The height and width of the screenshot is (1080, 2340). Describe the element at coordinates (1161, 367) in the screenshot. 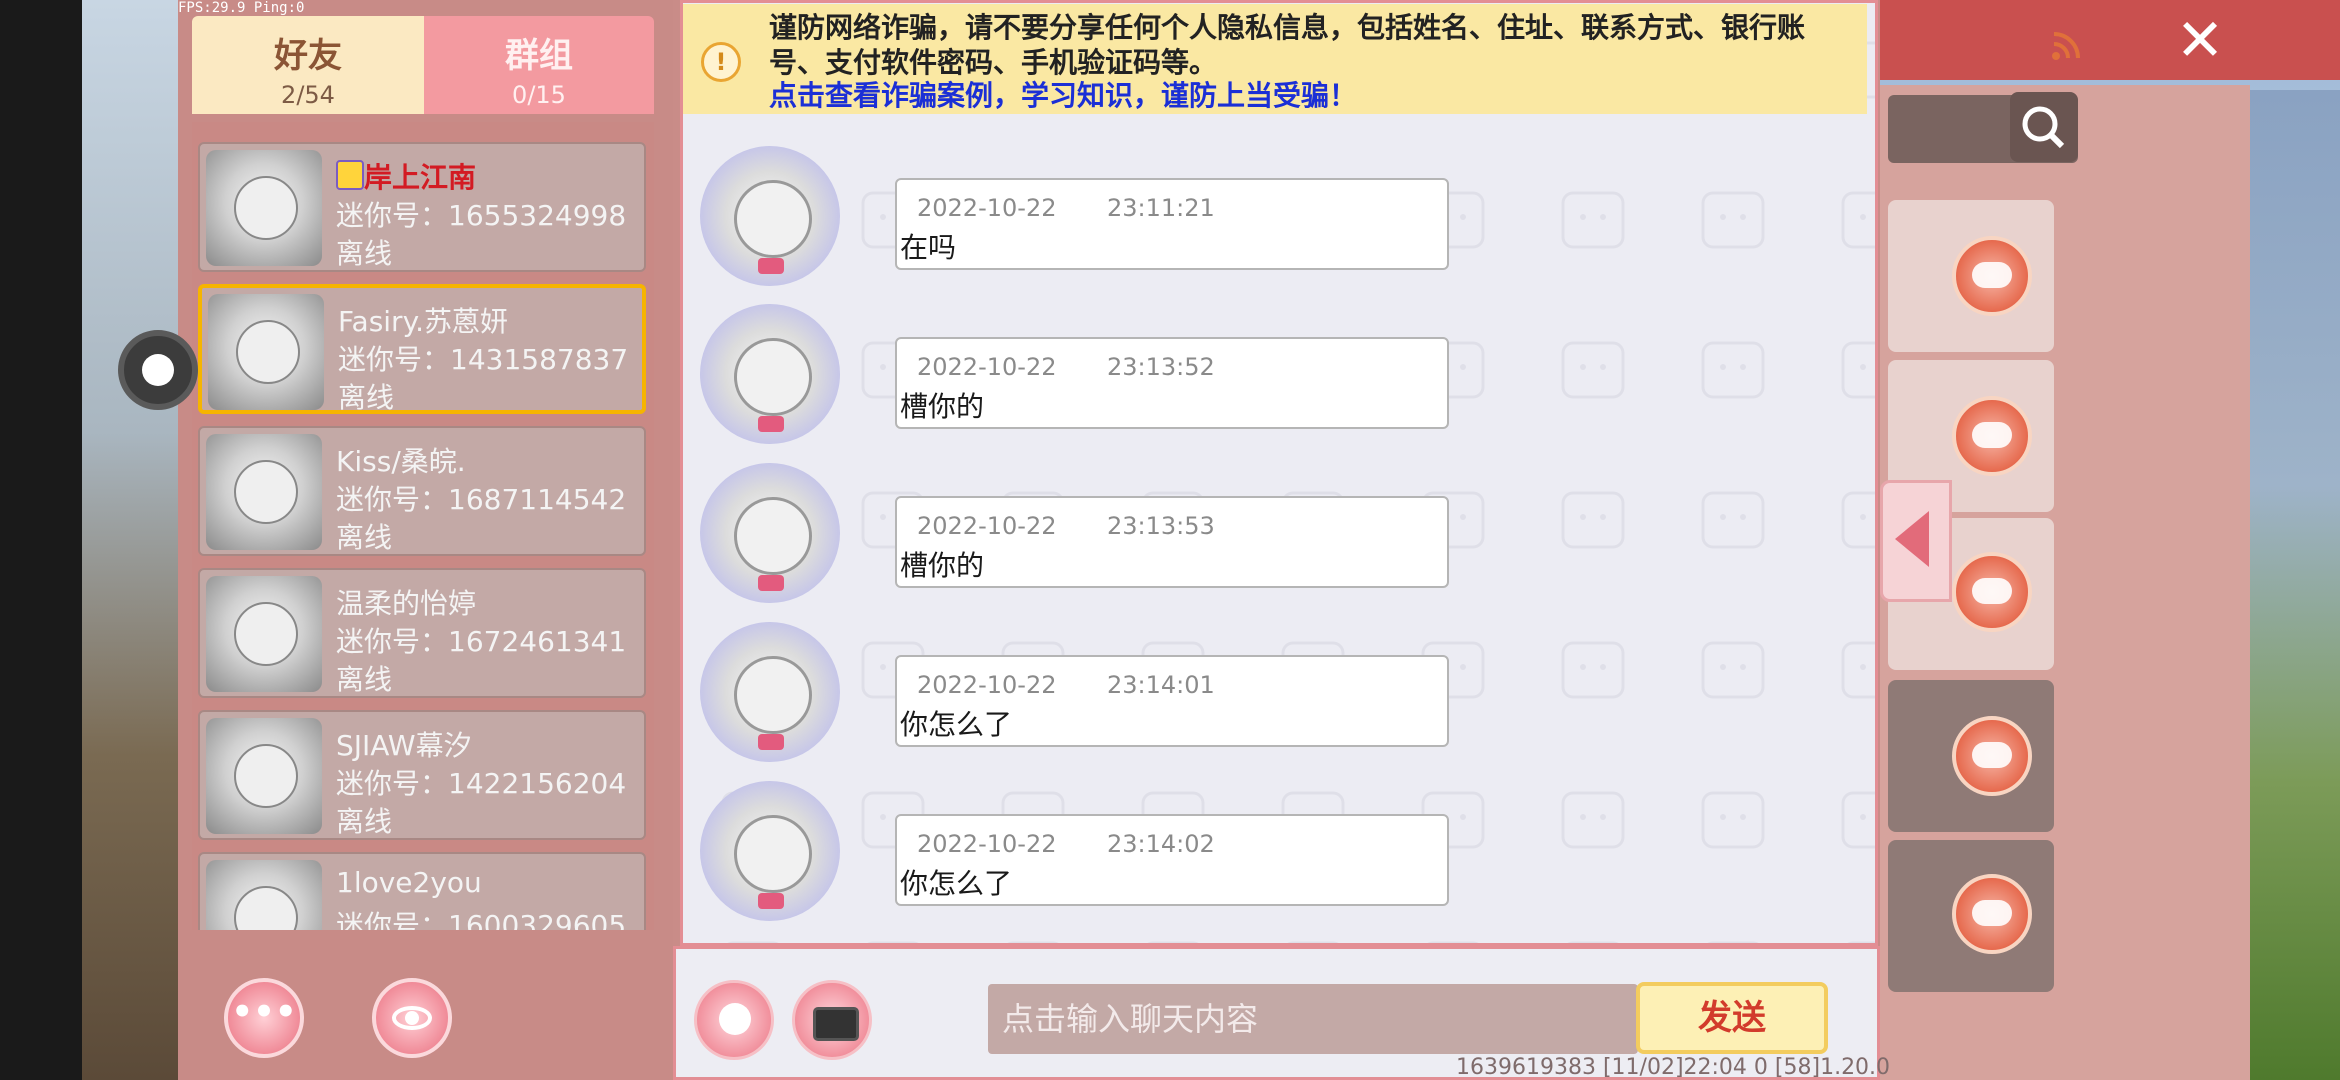

I see `message-time: 23:13:52` at that location.